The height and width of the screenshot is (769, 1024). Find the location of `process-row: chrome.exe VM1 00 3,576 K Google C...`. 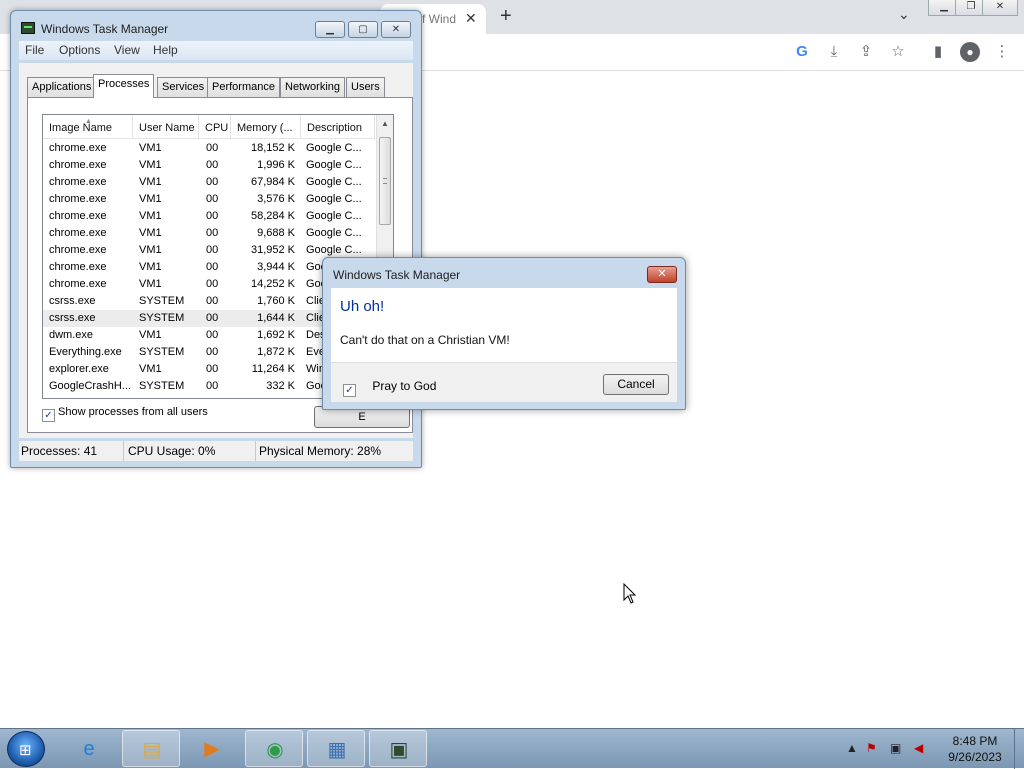

process-row: chrome.exe VM1 00 3,576 K Google C... is located at coordinates (209, 199).